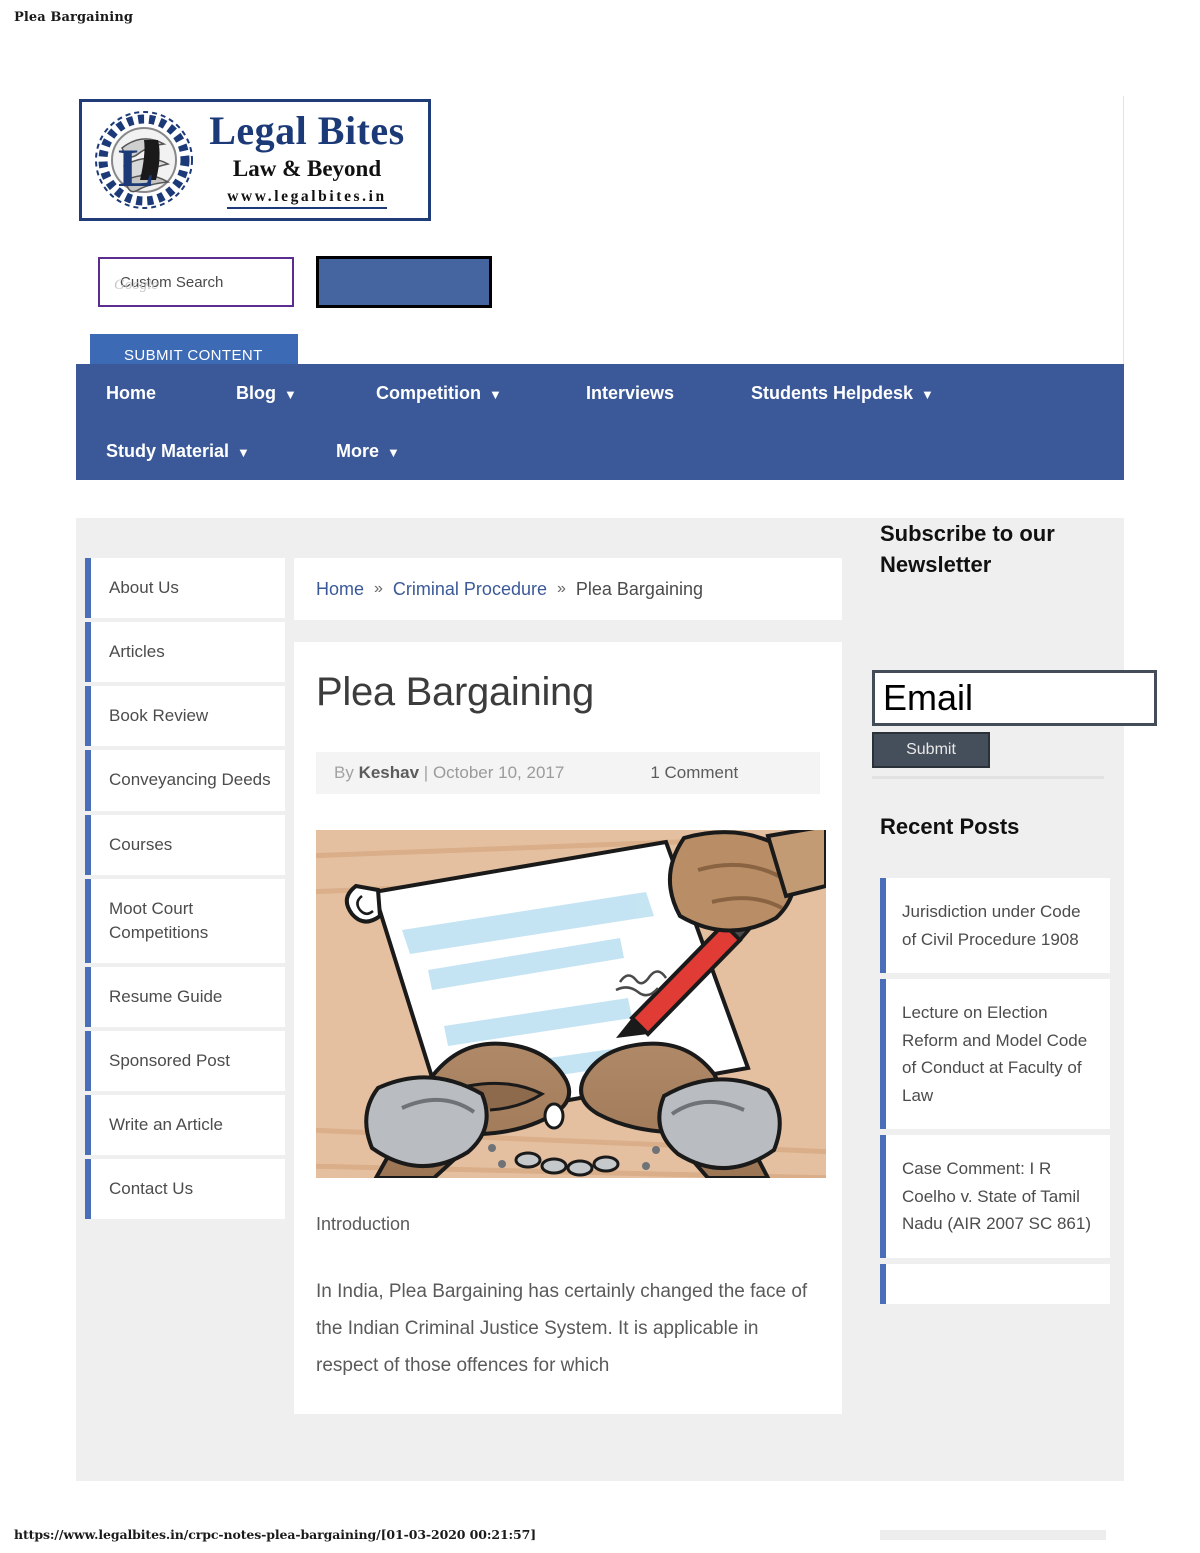  What do you see at coordinates (600, 451) in the screenshot?
I see `nav-row-2: Study Material ▼ More ▼` at bounding box center [600, 451].